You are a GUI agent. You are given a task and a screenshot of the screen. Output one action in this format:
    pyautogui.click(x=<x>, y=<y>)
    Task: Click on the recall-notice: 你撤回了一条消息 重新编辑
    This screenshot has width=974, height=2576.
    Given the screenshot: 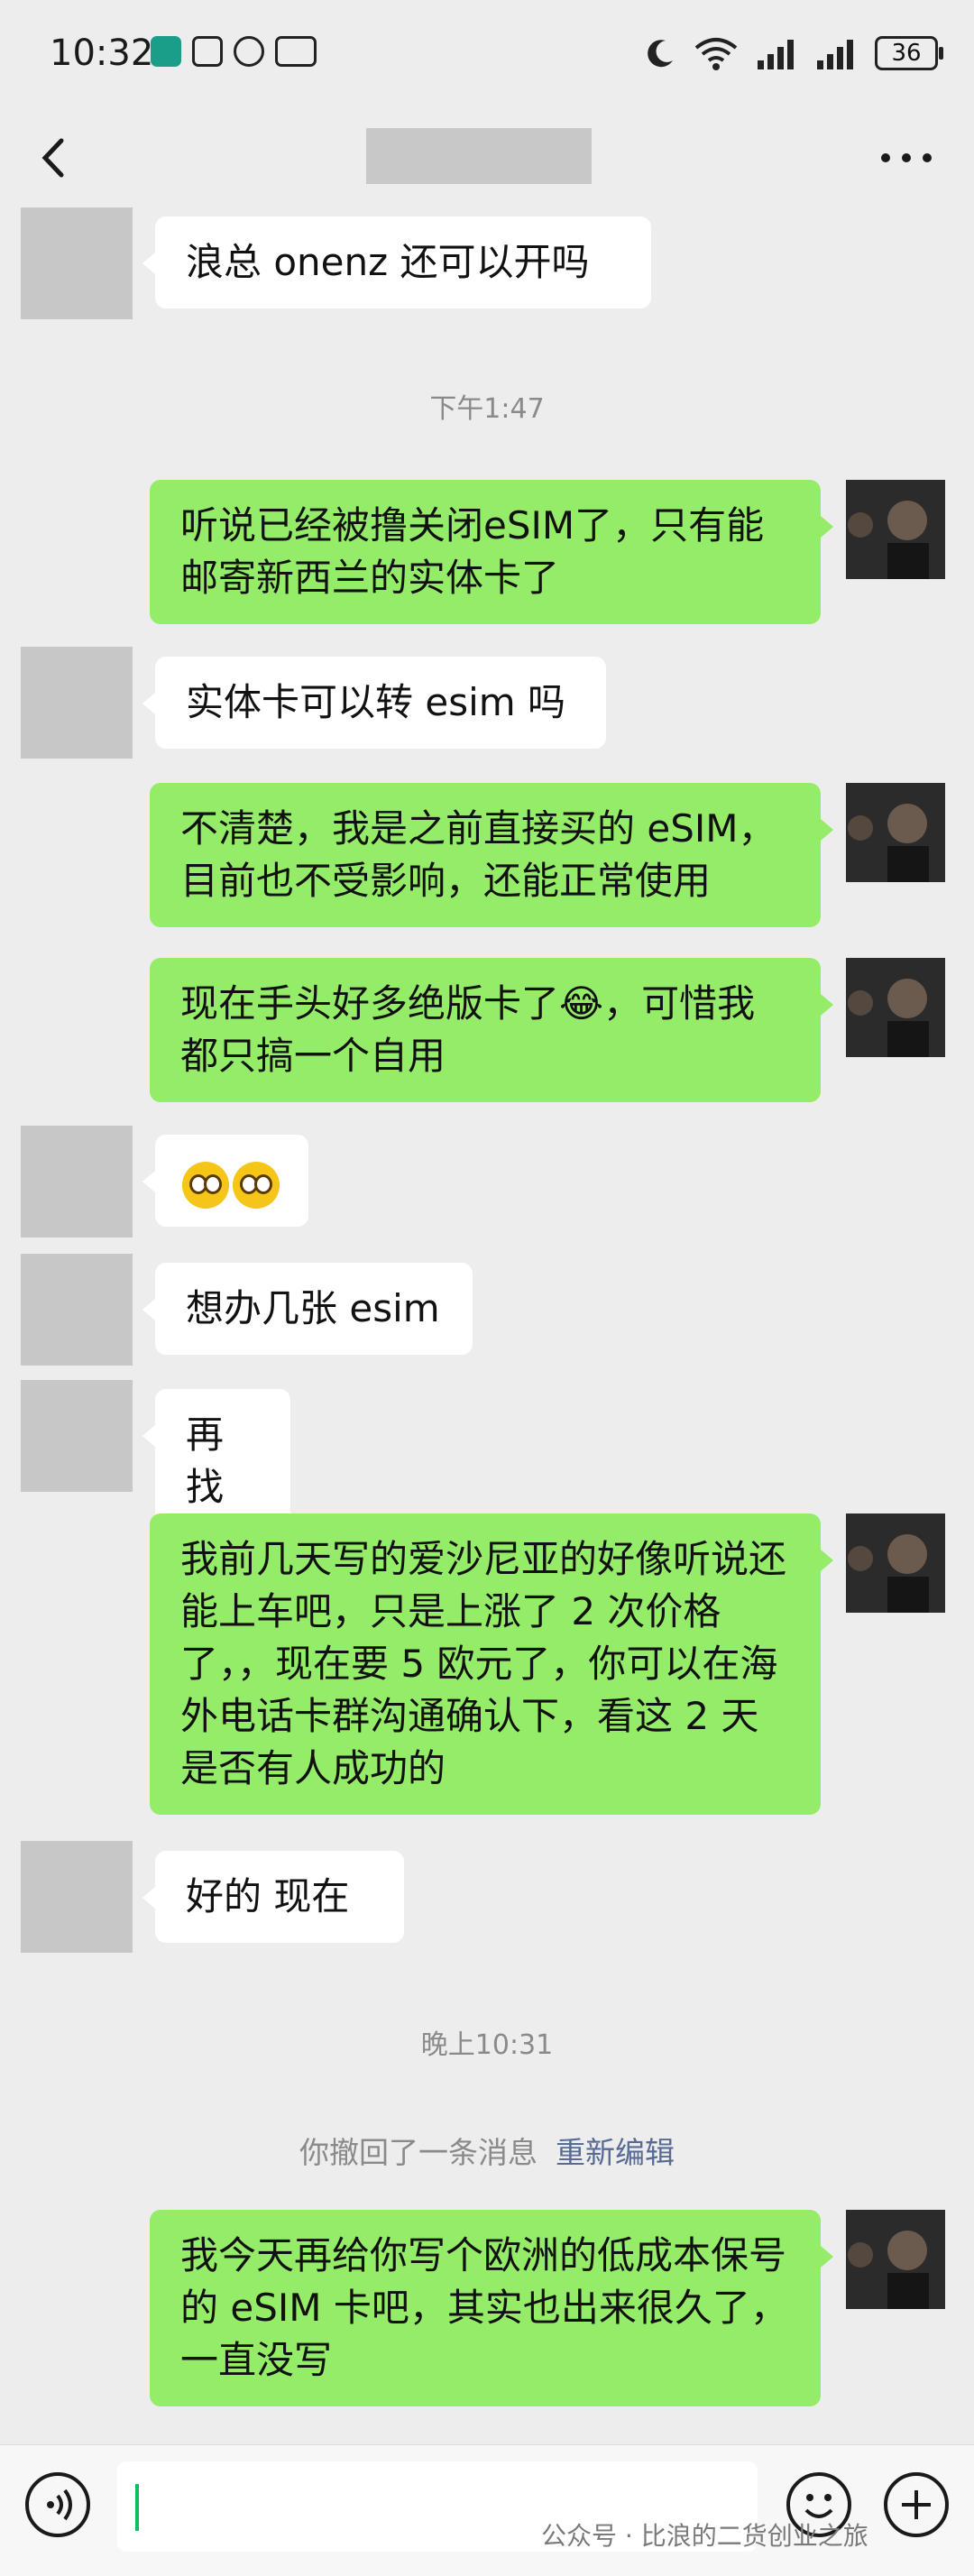 What is the action you would take?
    pyautogui.click(x=487, y=2150)
    